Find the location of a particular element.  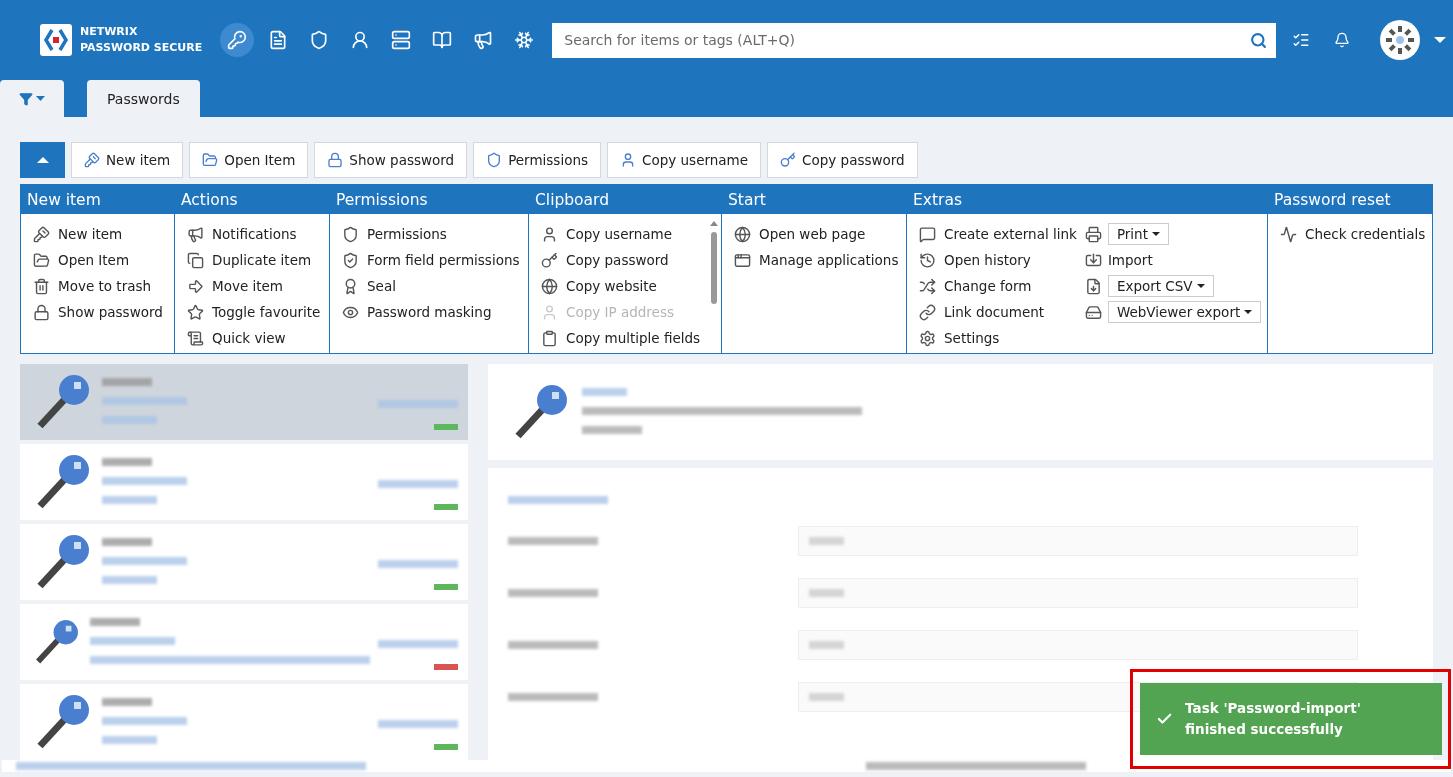

ribbon-item: Copy username is located at coordinates (621, 234).